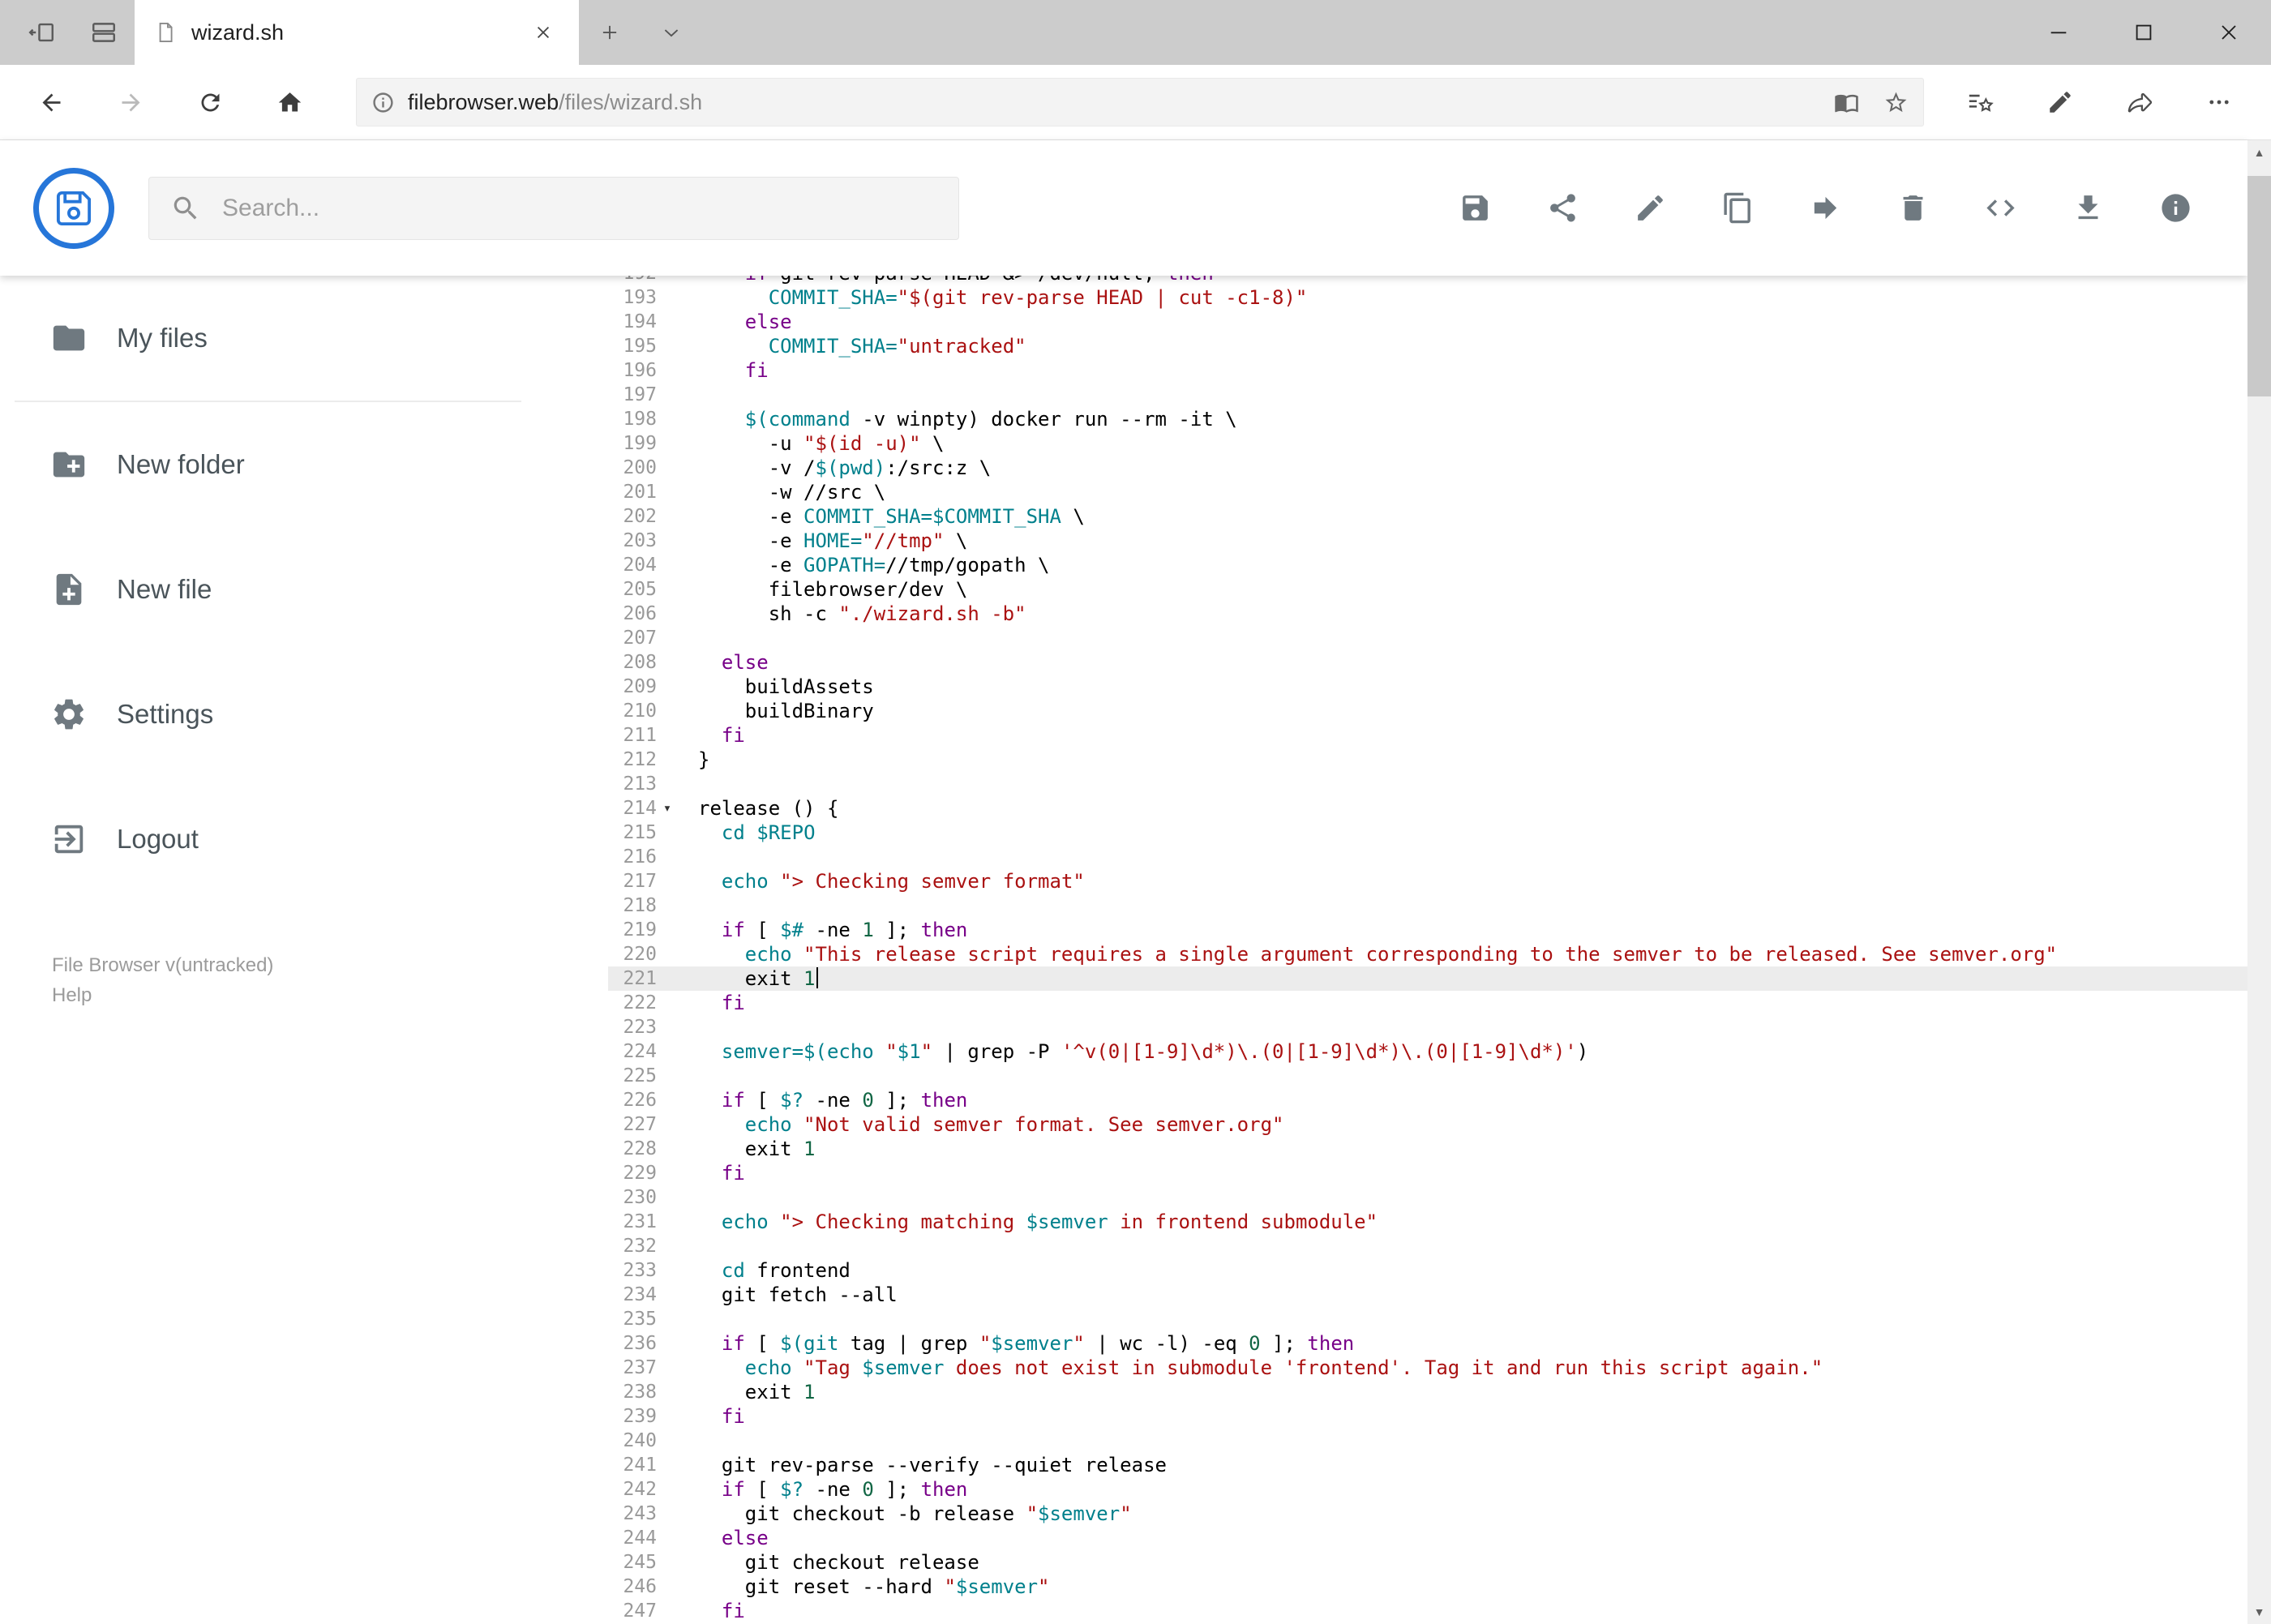 This screenshot has width=2271, height=1624. What do you see at coordinates (103, 33) in the screenshot?
I see `tab-preview-button` at bounding box center [103, 33].